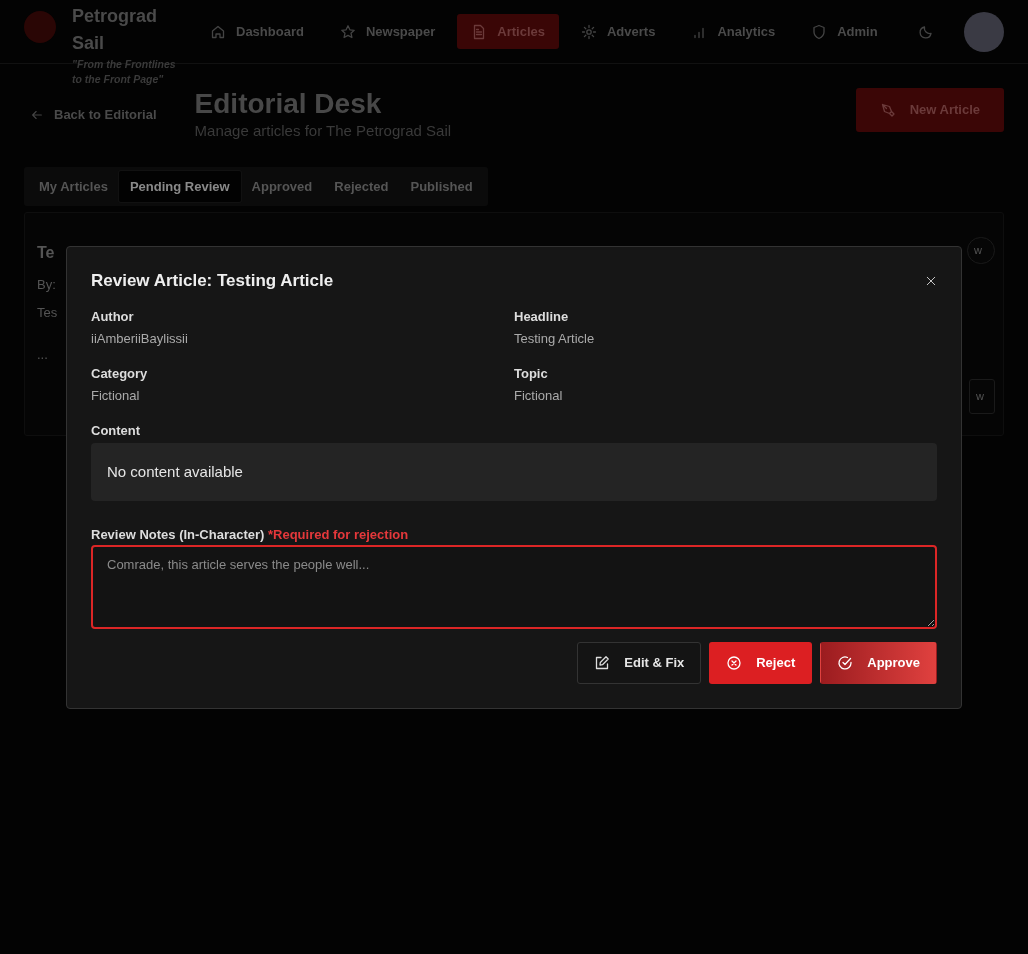 The width and height of the screenshot is (1028, 954). Describe the element at coordinates (257, 31) in the screenshot. I see `nav-link: Dashboard` at that location.